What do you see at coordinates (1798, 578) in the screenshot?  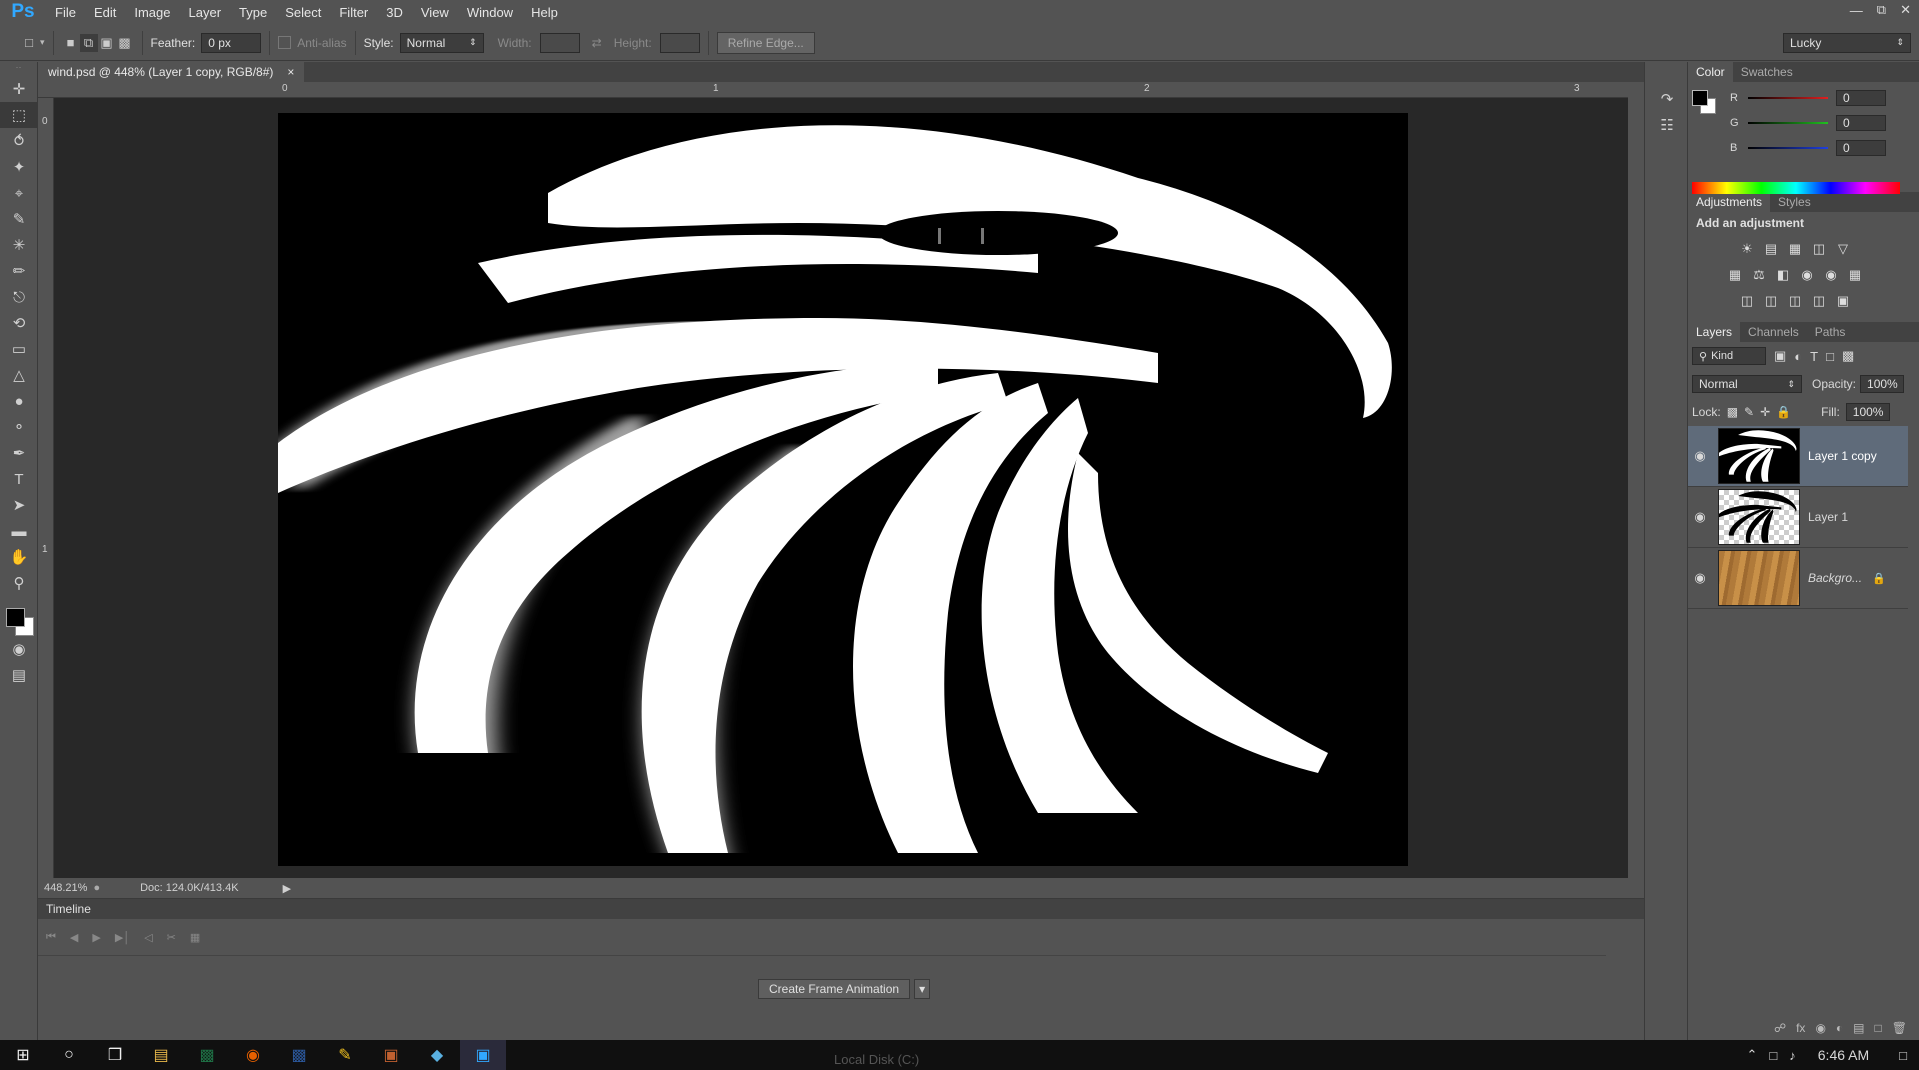 I see `layer-row-background: ◉ Backgro... 🔒` at bounding box center [1798, 578].